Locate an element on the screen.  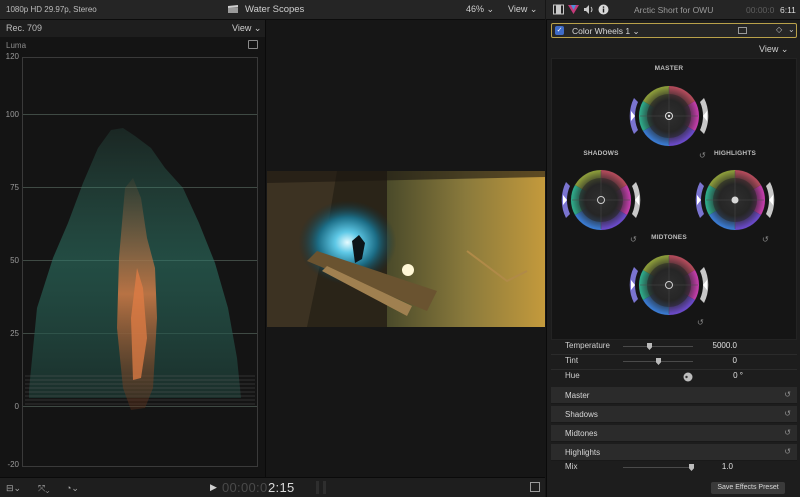
highlights-puck is located at coordinates (735, 200).